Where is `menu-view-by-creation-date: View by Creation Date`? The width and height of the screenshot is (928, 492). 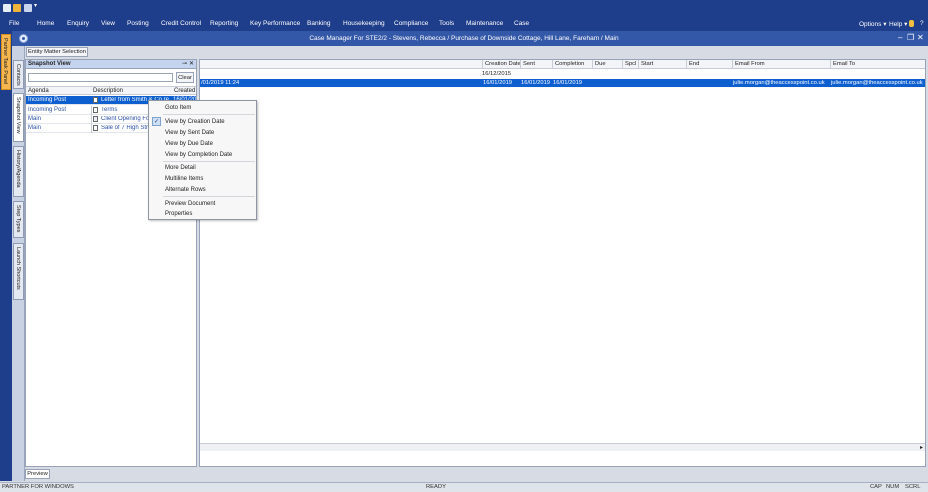
menu-view-by-creation-date: View by Creation Date is located at coordinates (195, 122).